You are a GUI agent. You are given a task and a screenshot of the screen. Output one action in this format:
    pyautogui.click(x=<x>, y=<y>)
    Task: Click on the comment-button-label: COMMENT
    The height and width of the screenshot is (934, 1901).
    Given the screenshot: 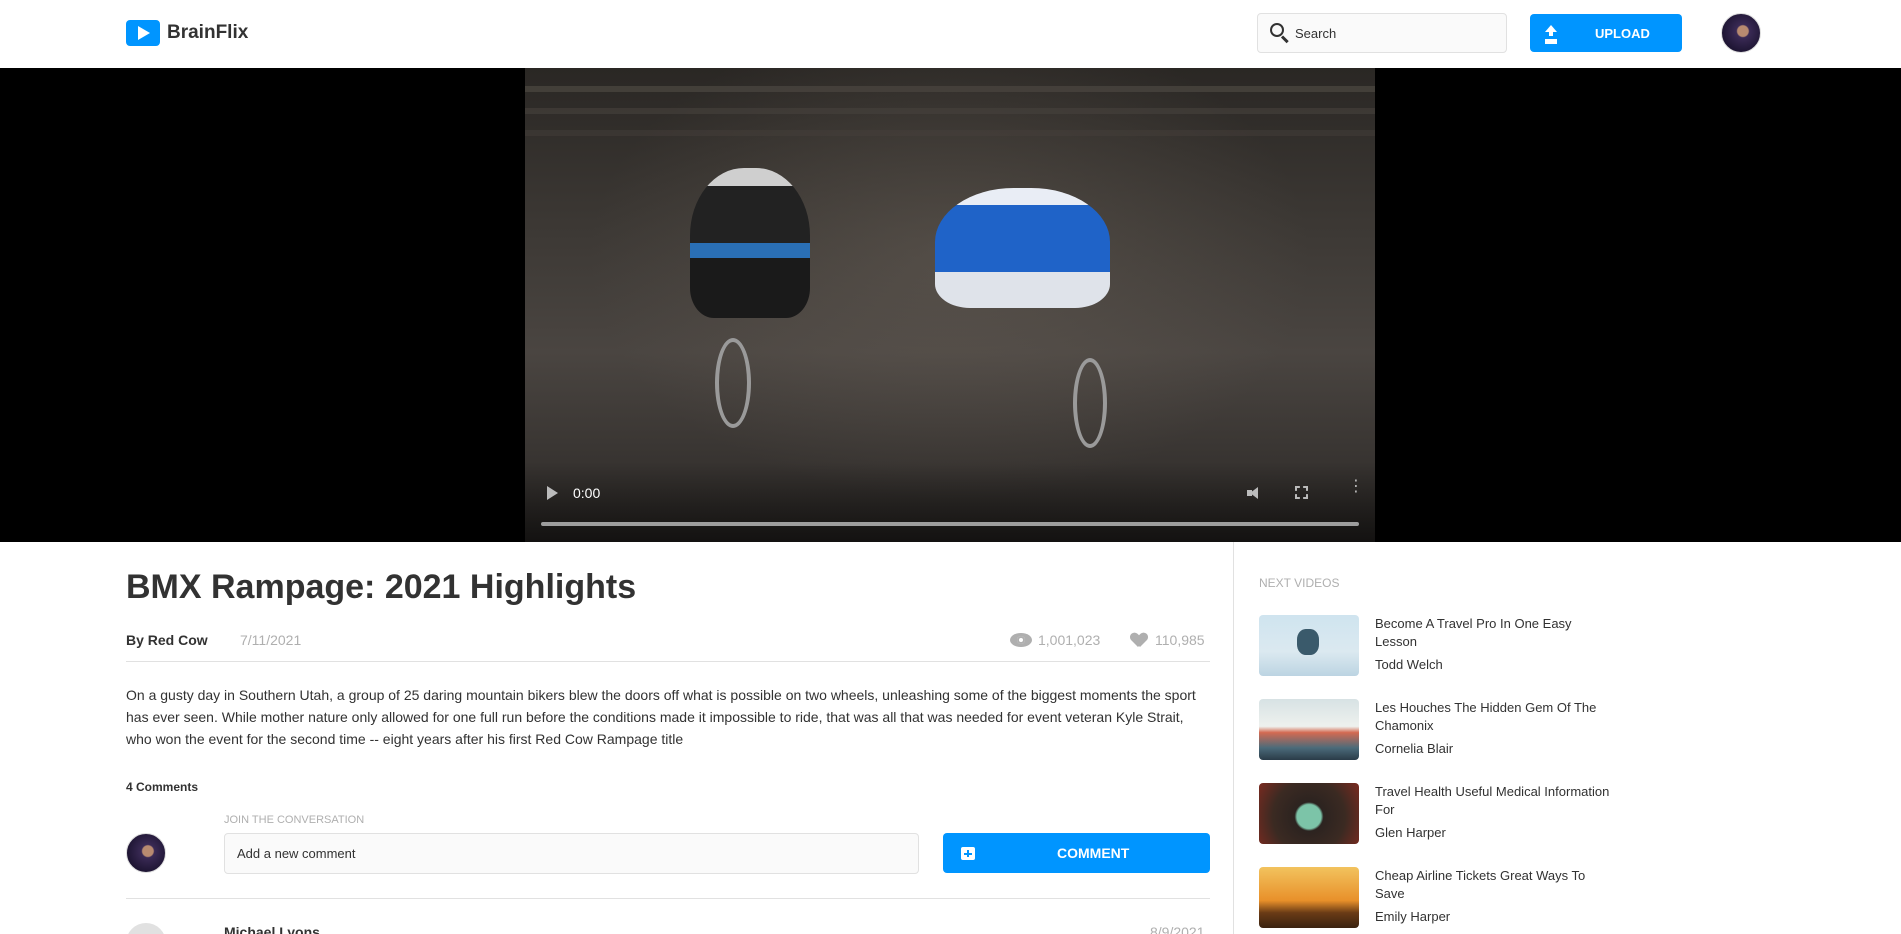 What is the action you would take?
    pyautogui.click(x=1093, y=853)
    